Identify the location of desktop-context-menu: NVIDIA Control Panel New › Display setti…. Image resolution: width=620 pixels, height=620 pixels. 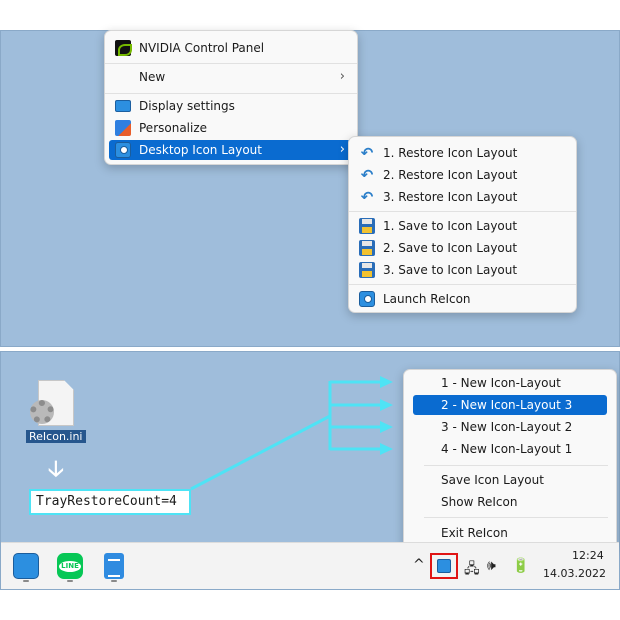
(231, 97).